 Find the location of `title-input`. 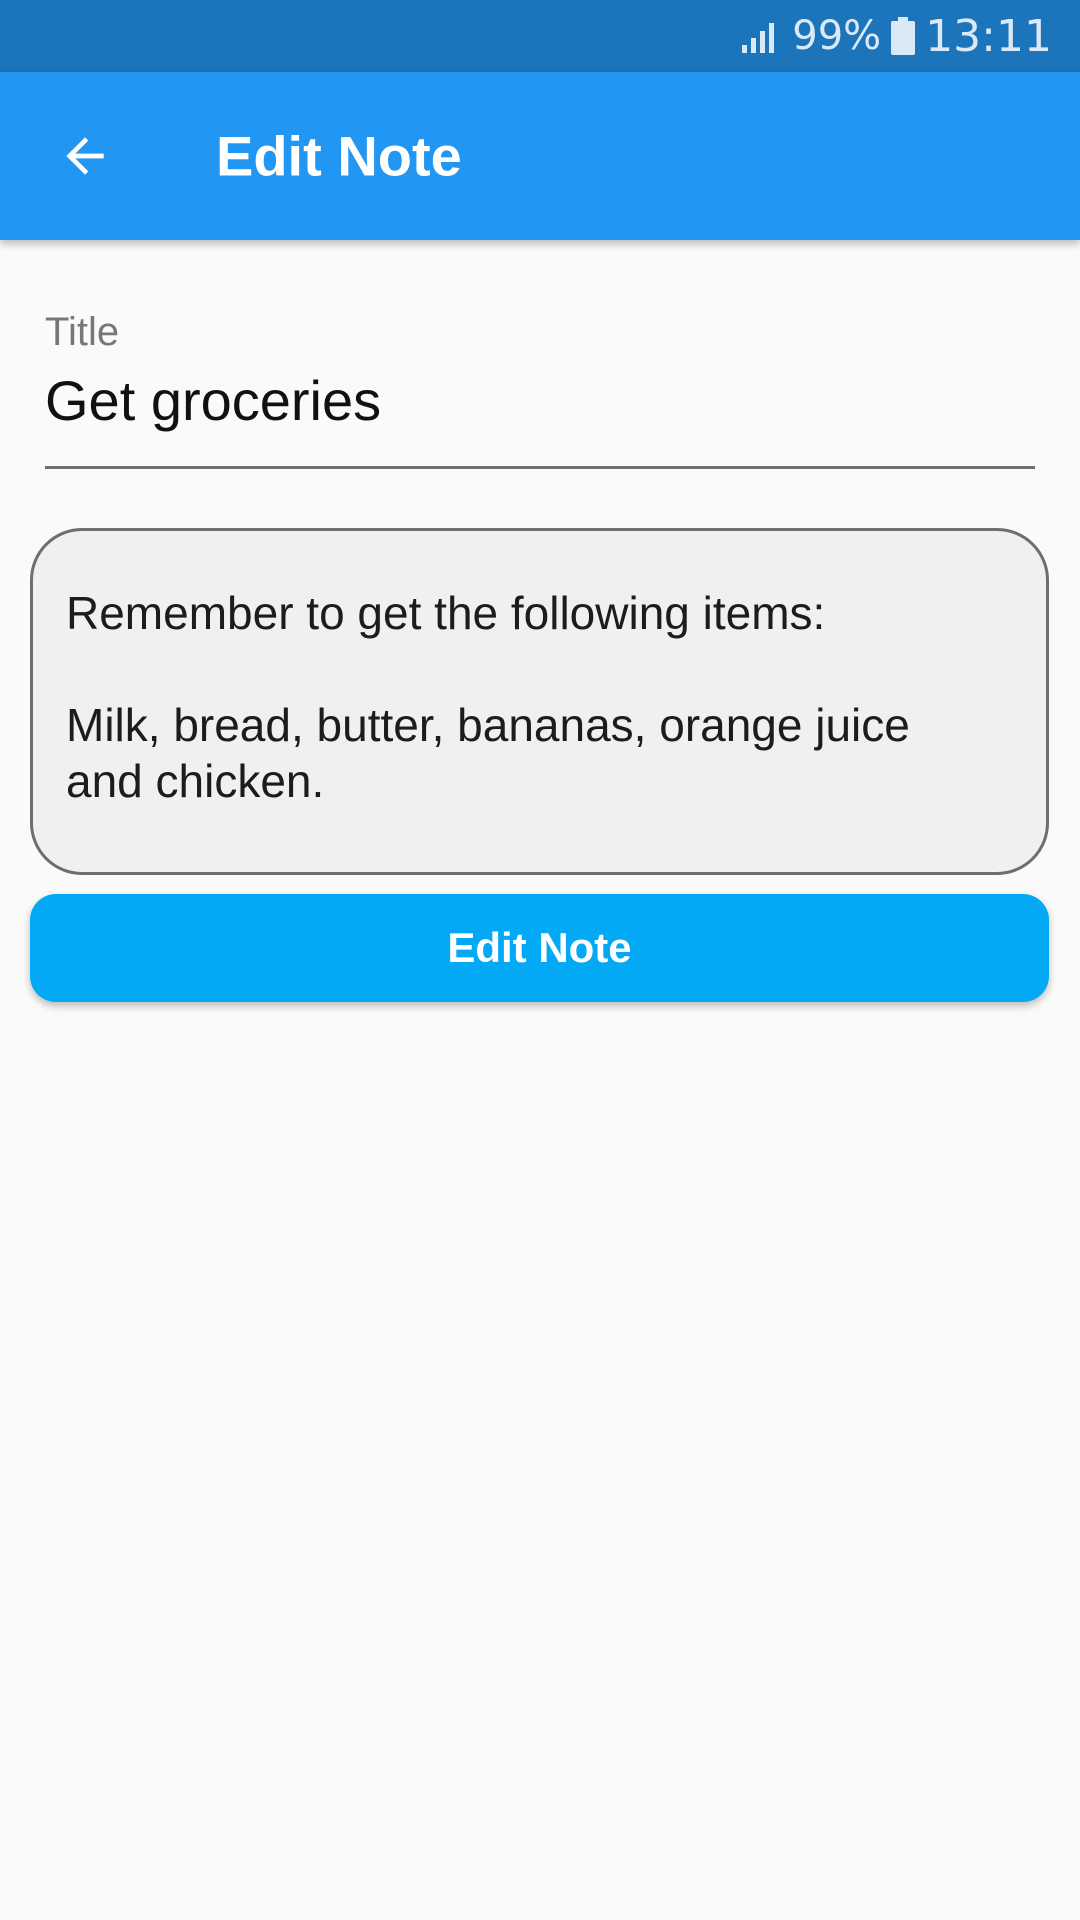

title-input is located at coordinates (540, 400).